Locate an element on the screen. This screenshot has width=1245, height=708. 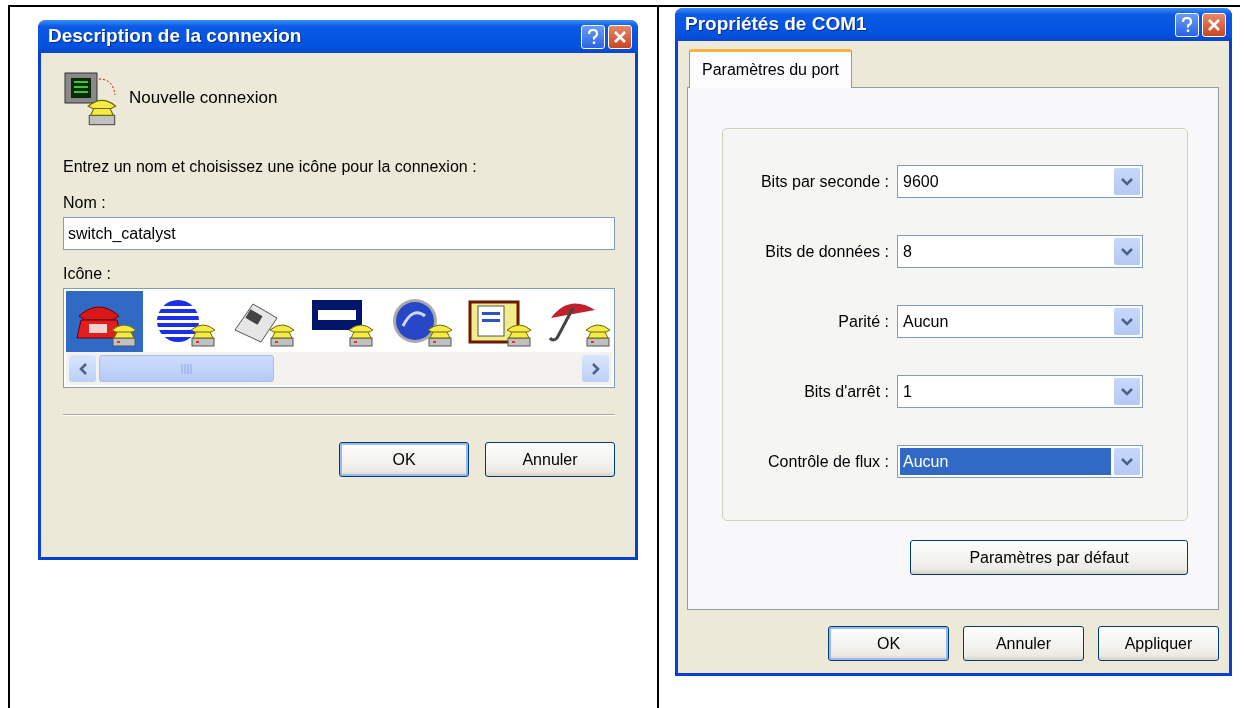
chevron-left-icon is located at coordinates (82, 368).